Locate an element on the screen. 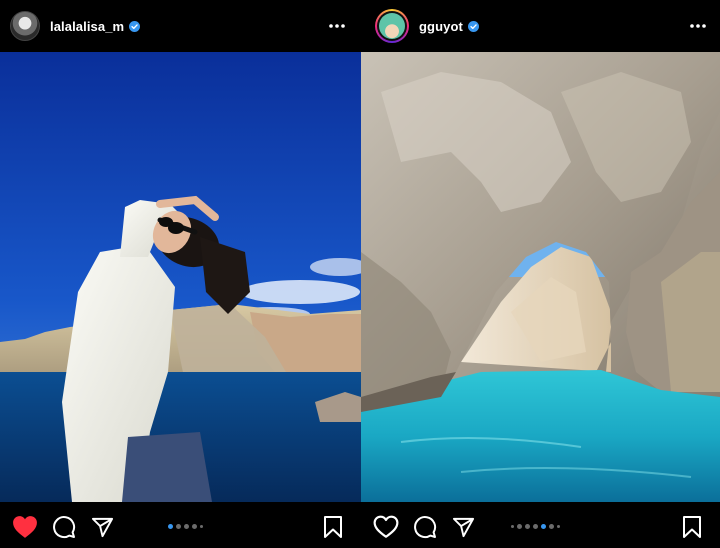 This screenshot has width=720, height=548. post-header: gguyot is located at coordinates (540, 26).